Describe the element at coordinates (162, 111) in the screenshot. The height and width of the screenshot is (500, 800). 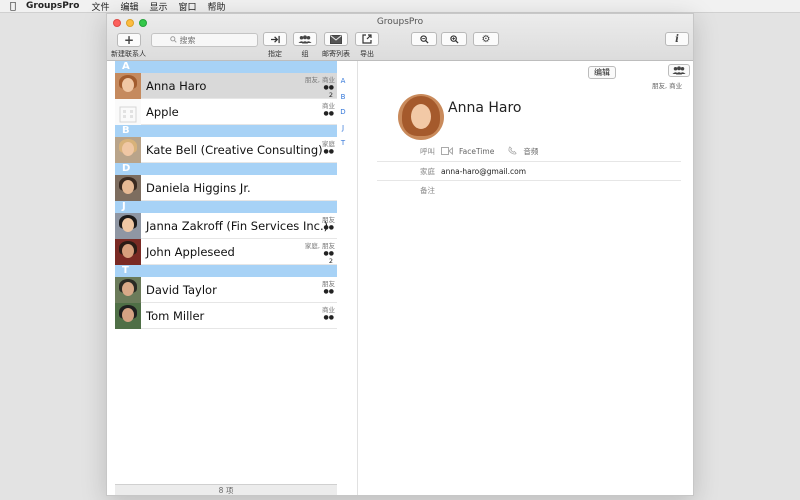
I see `contact-name: Apple` at that location.